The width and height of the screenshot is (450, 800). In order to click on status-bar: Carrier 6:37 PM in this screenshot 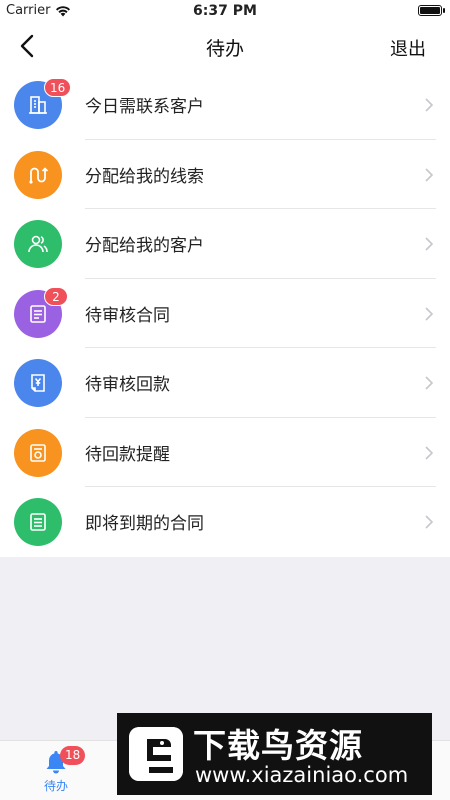, I will do `click(225, 11)`.